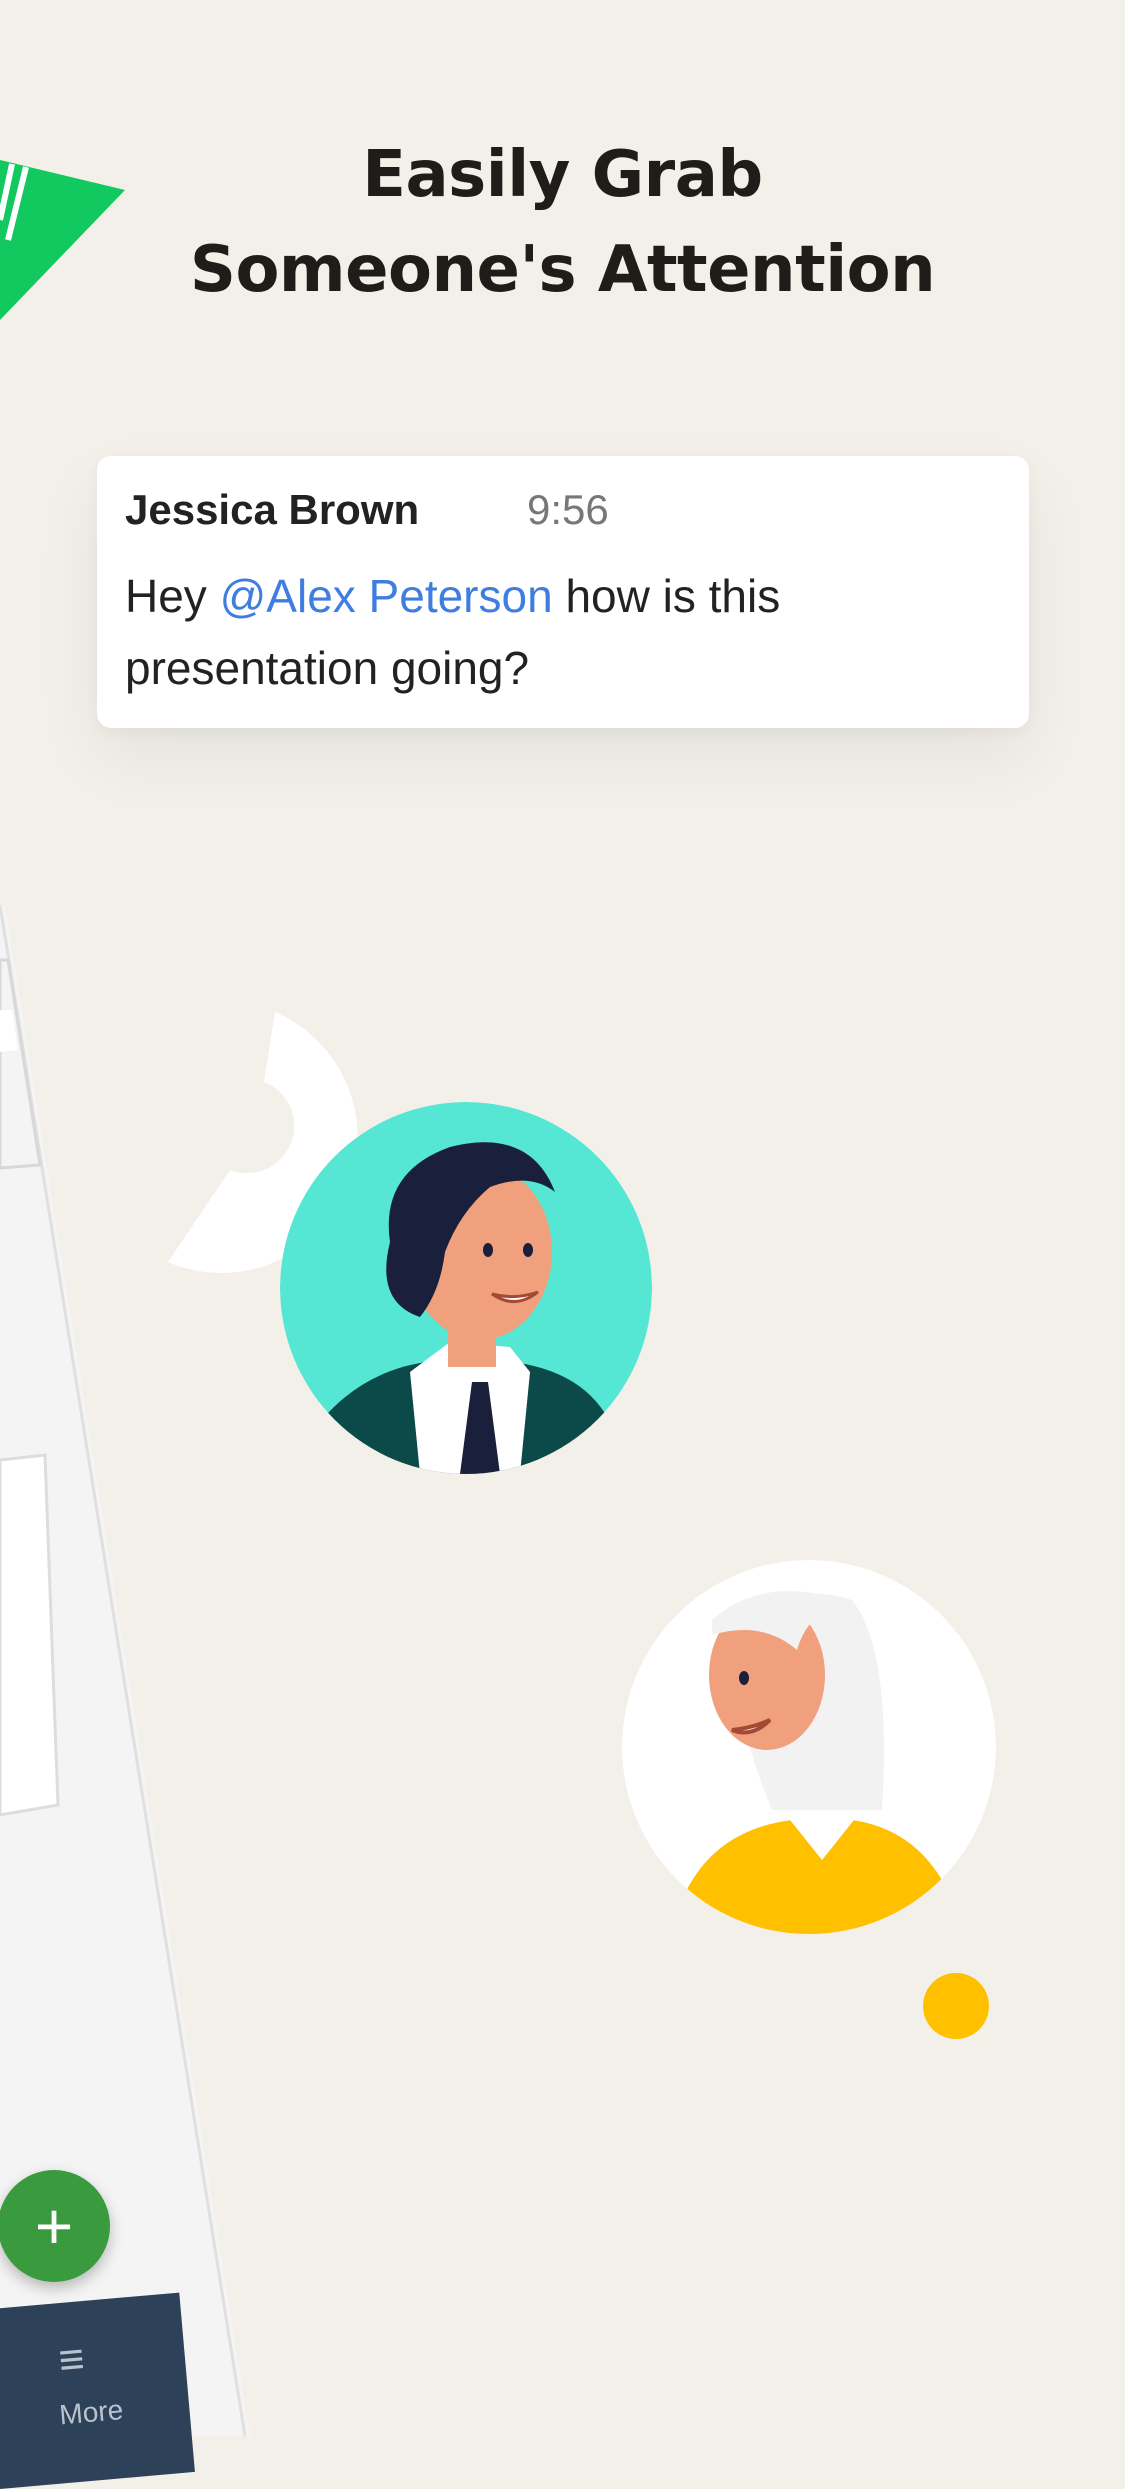 This screenshot has width=1125, height=2489. I want to click on menu-icon: ≡, so click(72, 2359).